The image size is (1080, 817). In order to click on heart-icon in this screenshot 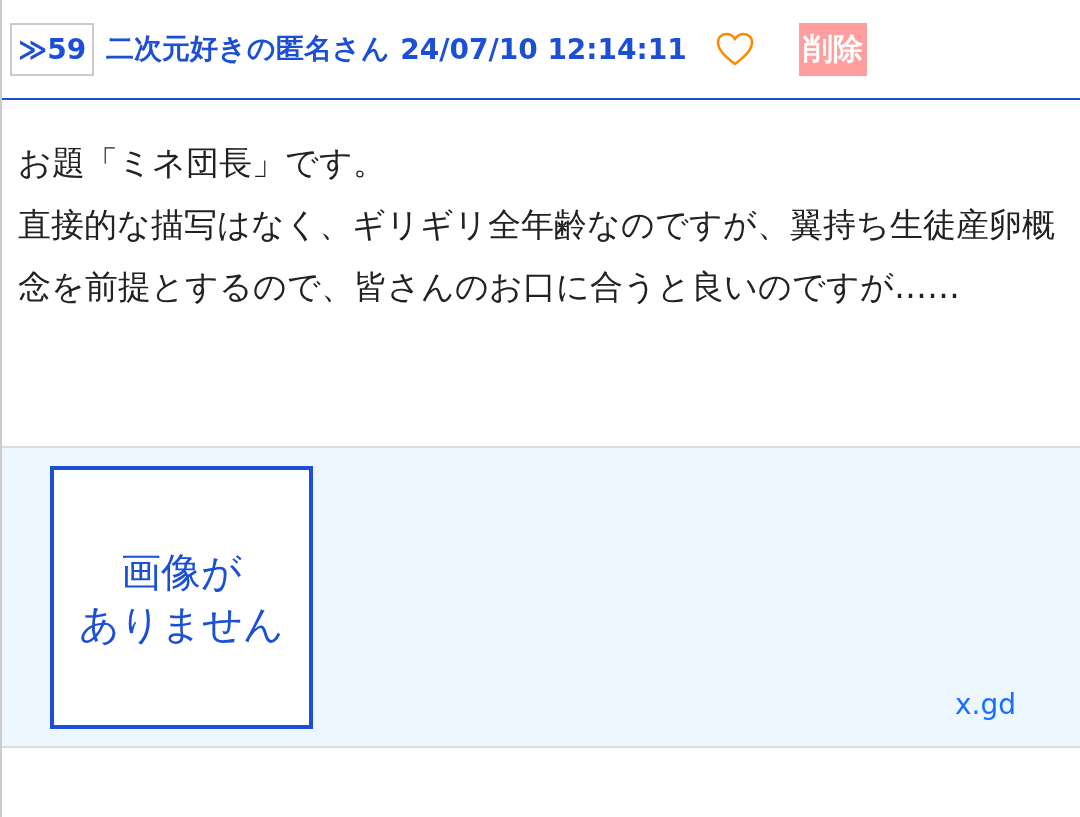, I will do `click(734, 49)`.